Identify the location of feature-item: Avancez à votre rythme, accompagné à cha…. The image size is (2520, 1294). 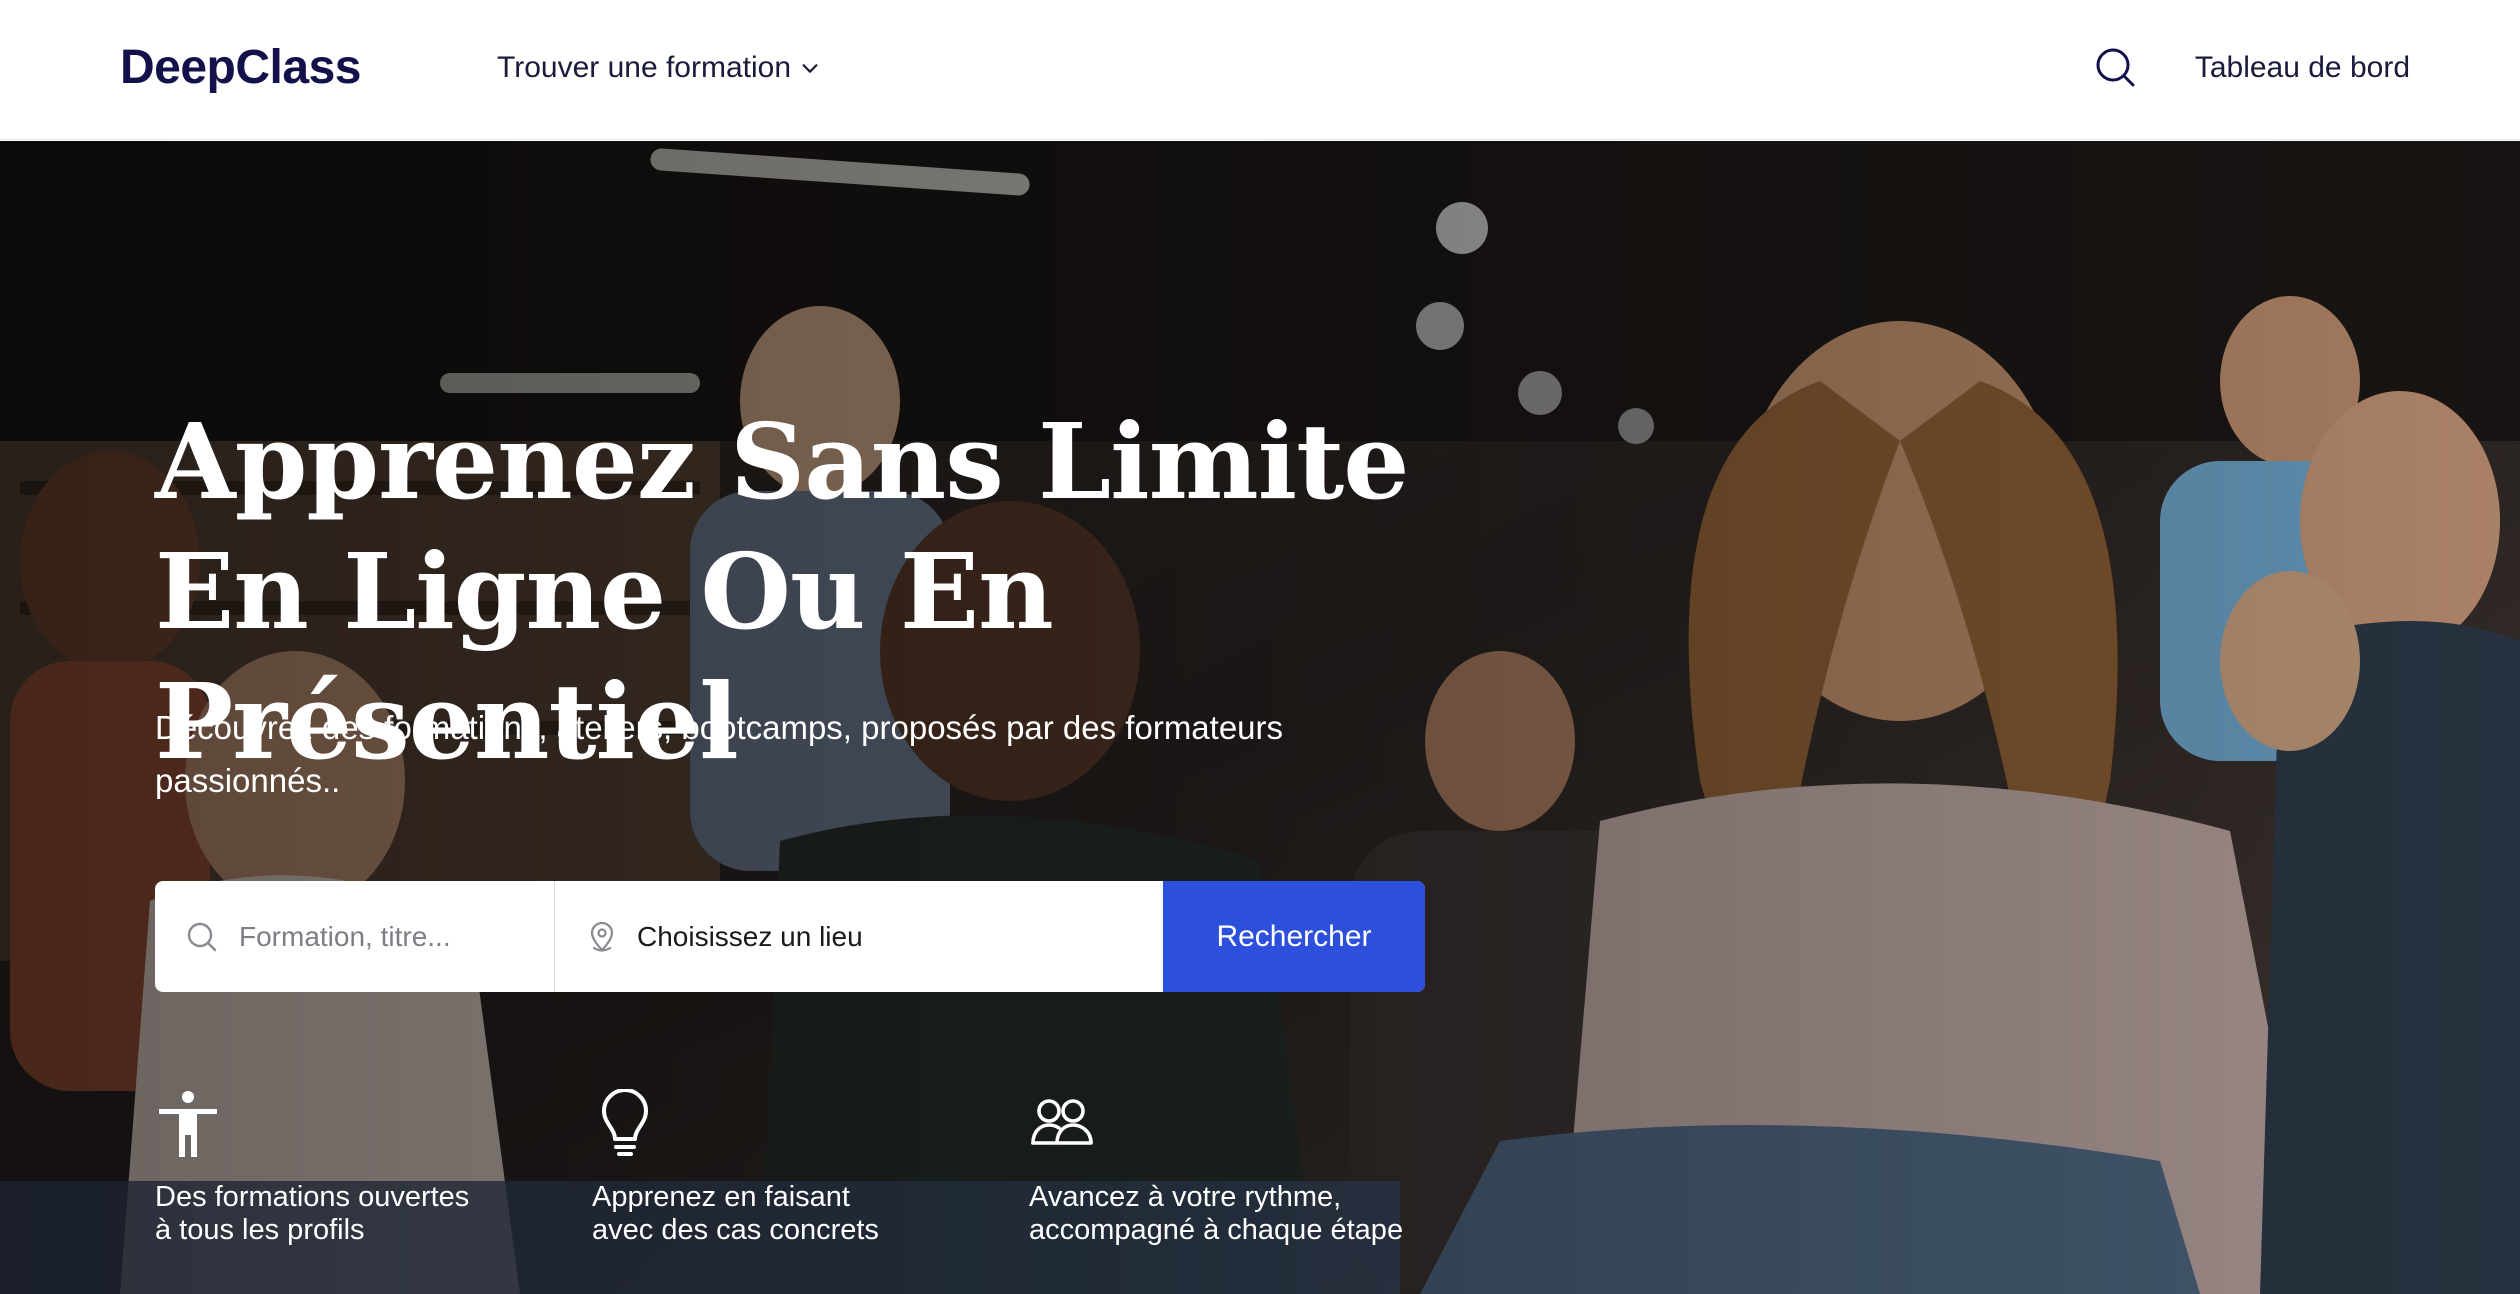
(1239, 1168).